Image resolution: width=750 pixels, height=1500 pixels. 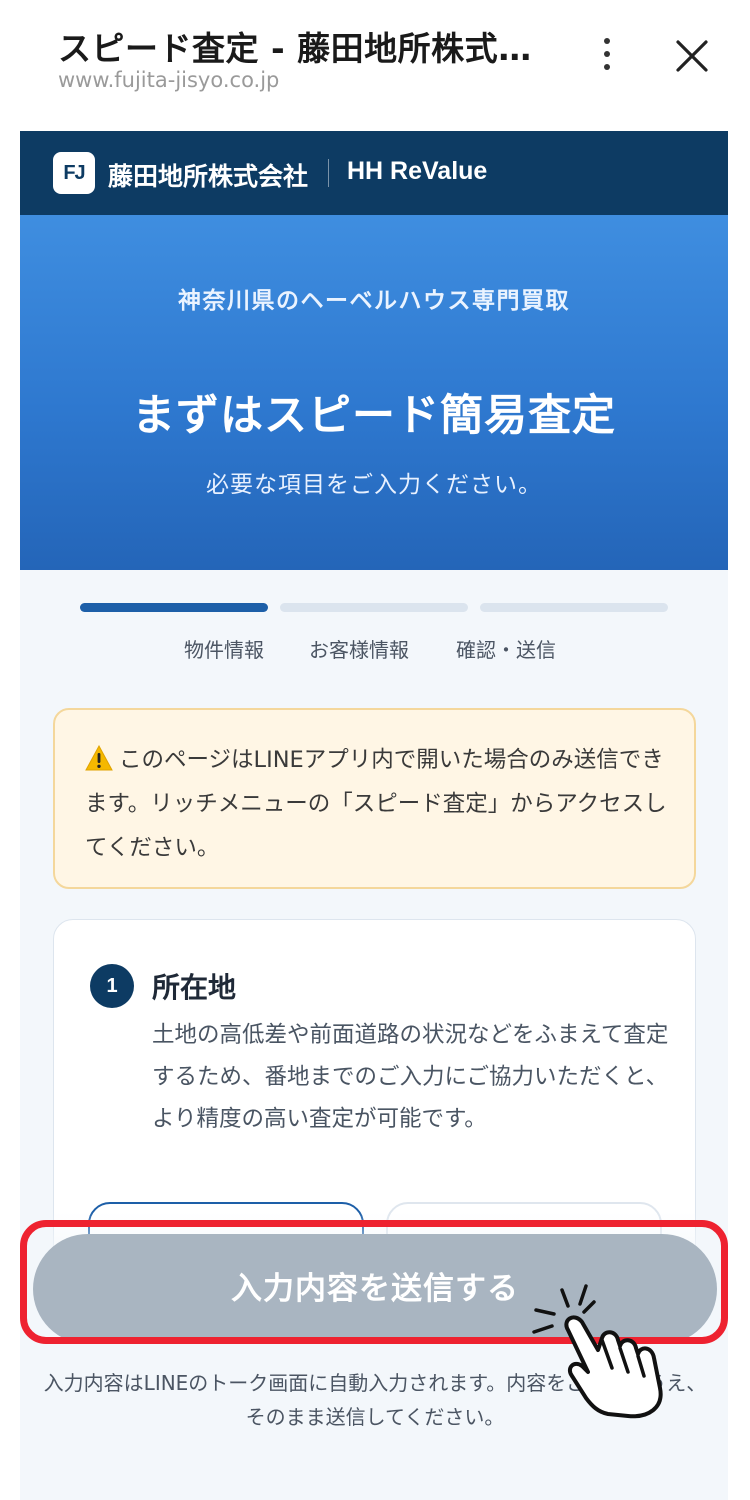 I want to click on company-name: 藤田地所株式会社, so click(x=208, y=176).